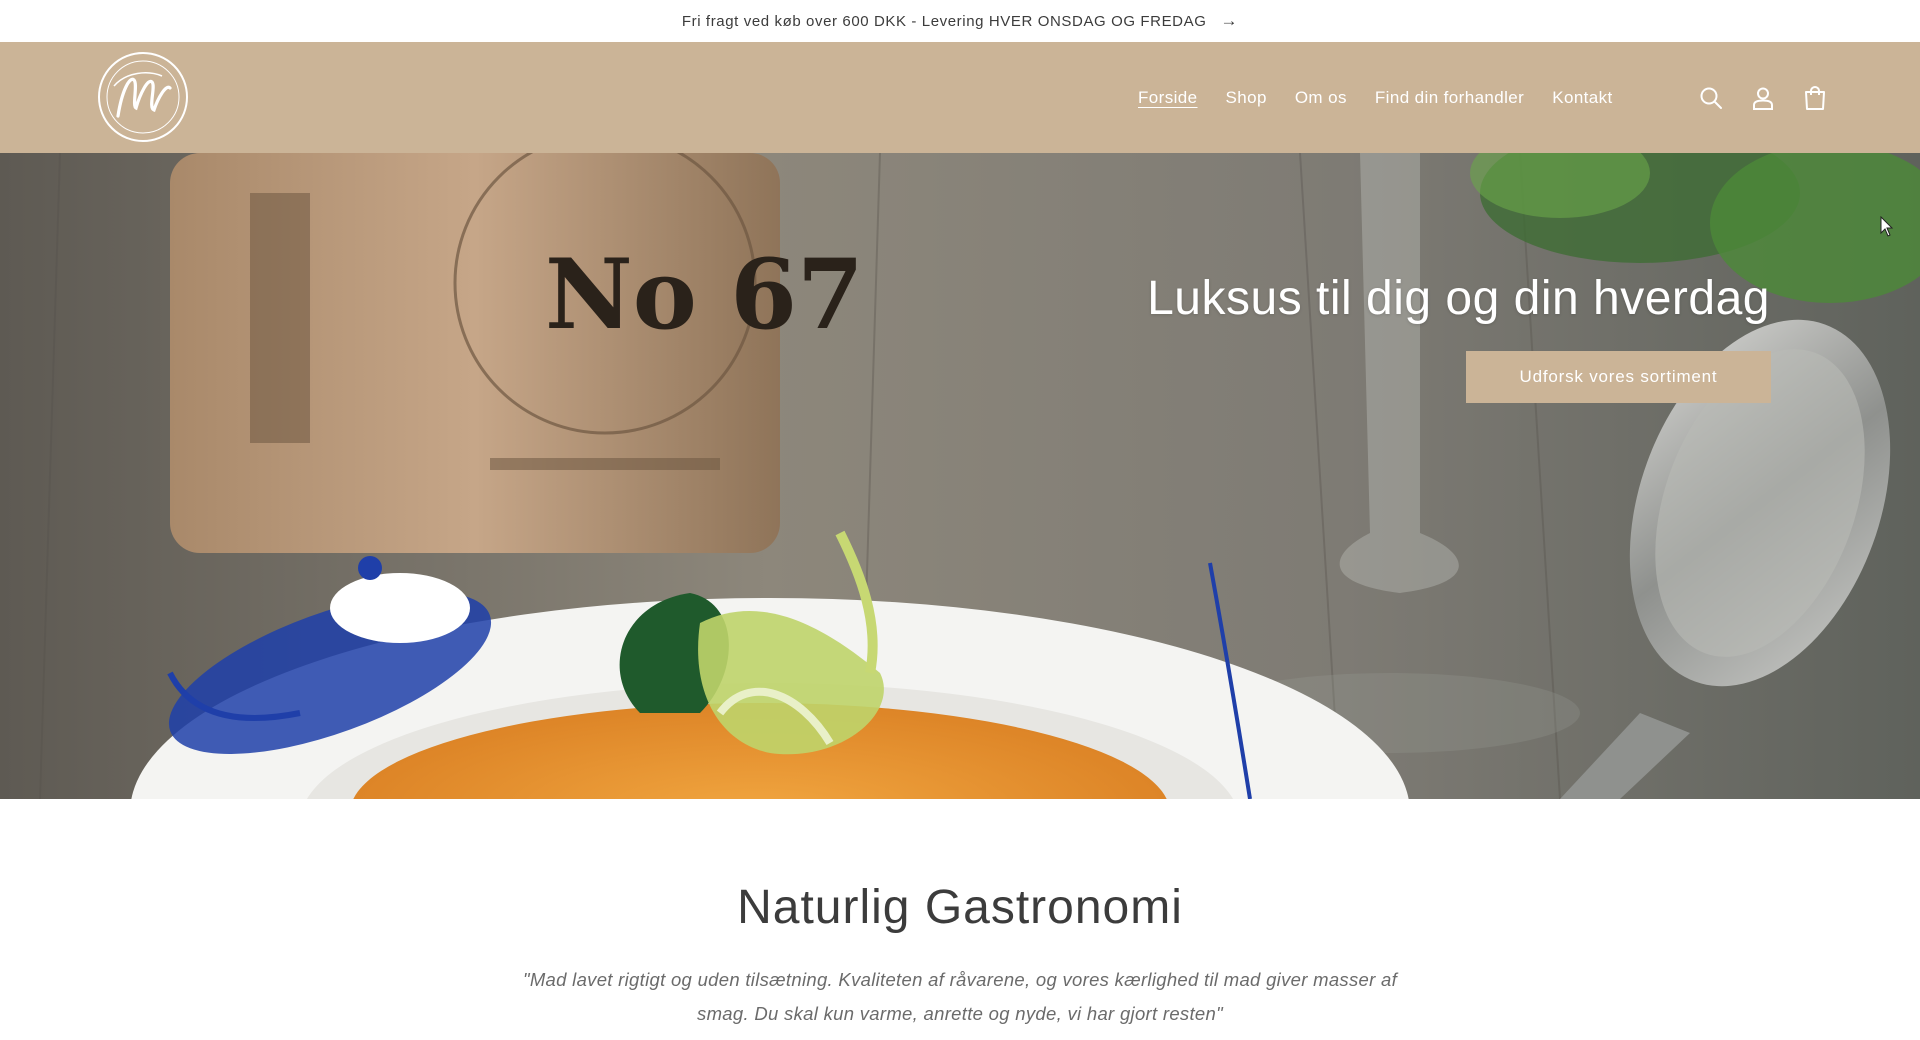 This screenshot has height=1040, width=1920. Describe the element at coordinates (143, 97) in the screenshot. I see `brand-logo` at that location.